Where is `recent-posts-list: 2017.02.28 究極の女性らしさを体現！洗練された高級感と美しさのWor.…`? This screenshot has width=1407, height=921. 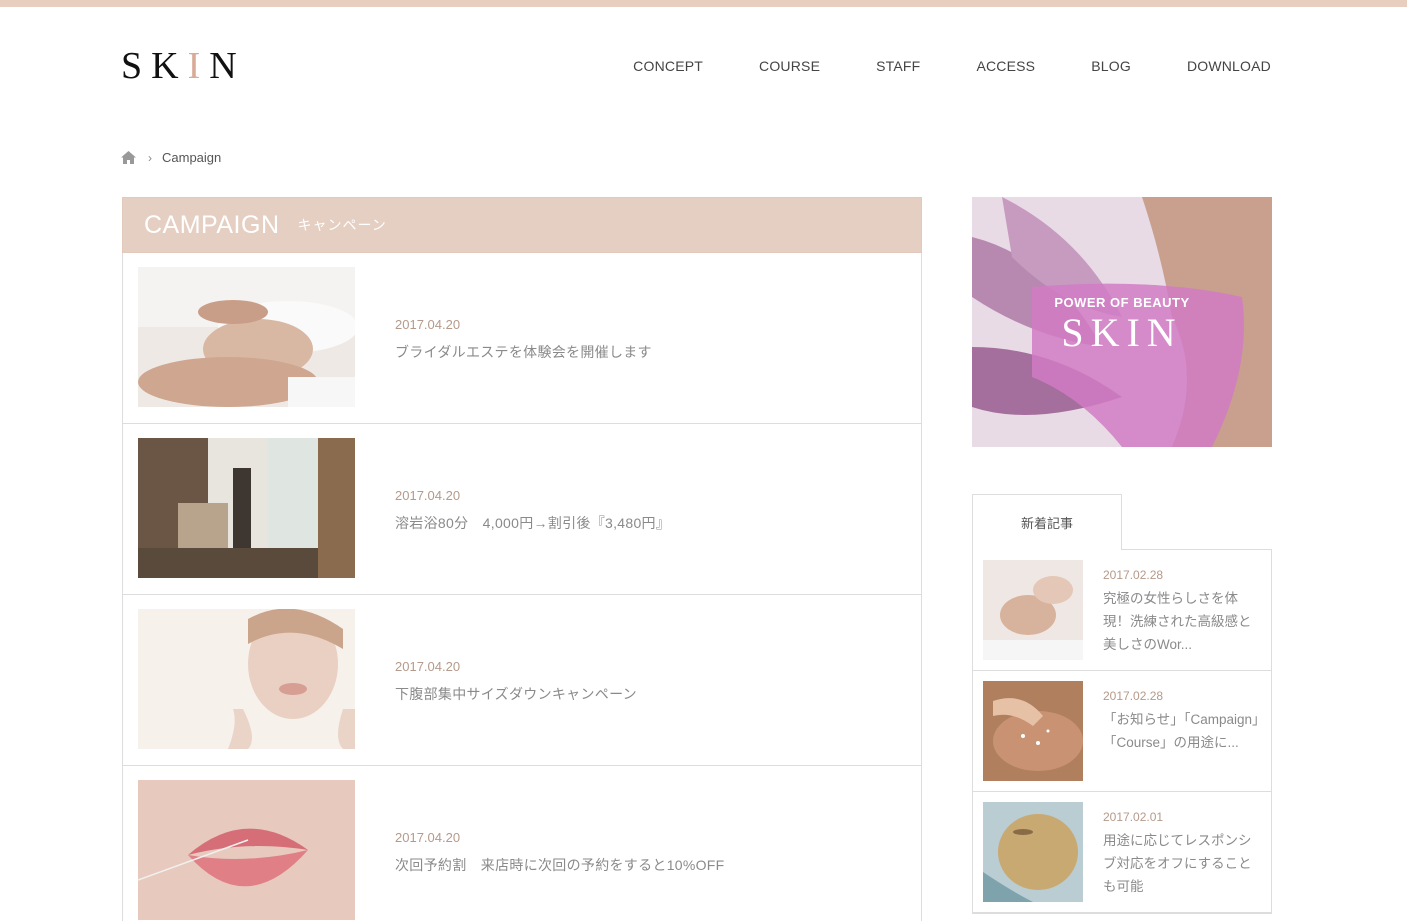 recent-posts-list: 2017.02.28 究極の女性らしさを体現！洗練された高級感と美しさのWor.… is located at coordinates (1122, 731).